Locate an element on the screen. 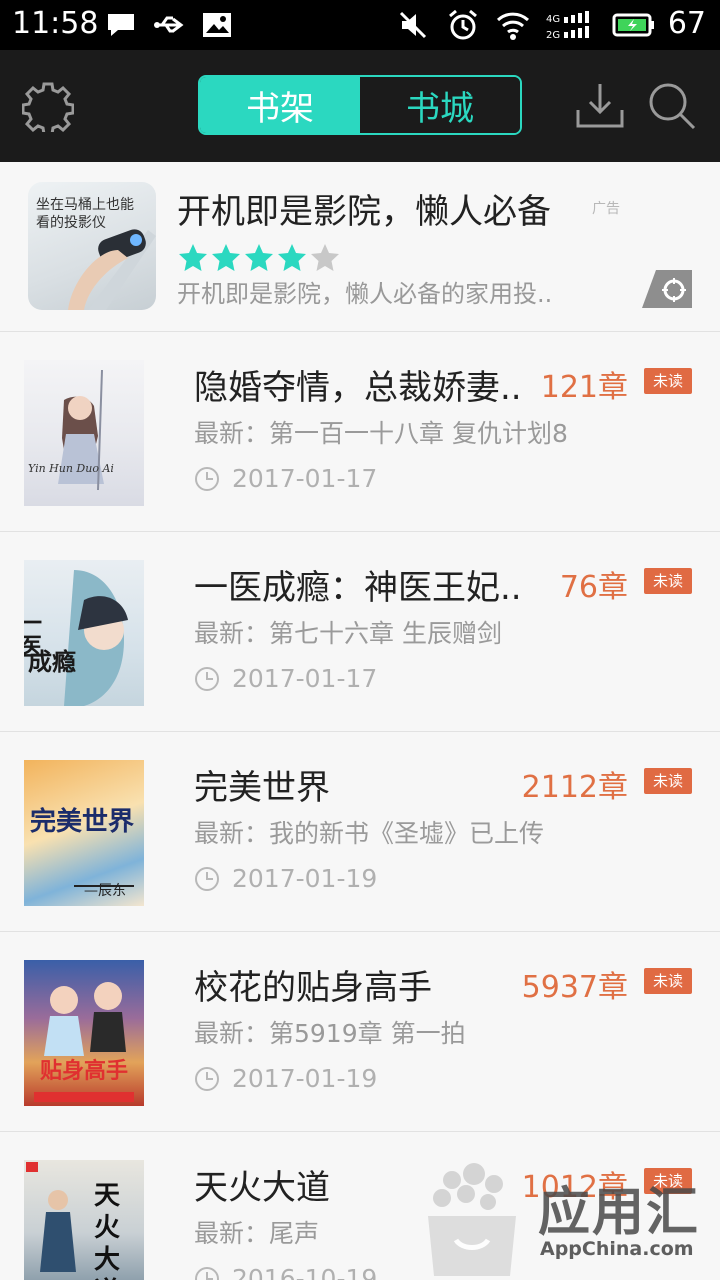 This screenshot has width=720, height=1280. cover-art: 完美世界 —辰东 is located at coordinates (82, 852).